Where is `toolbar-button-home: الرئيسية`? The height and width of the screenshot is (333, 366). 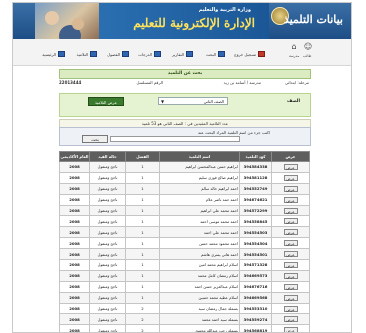
toolbar-button-home: الرئيسية is located at coordinates (50, 54).